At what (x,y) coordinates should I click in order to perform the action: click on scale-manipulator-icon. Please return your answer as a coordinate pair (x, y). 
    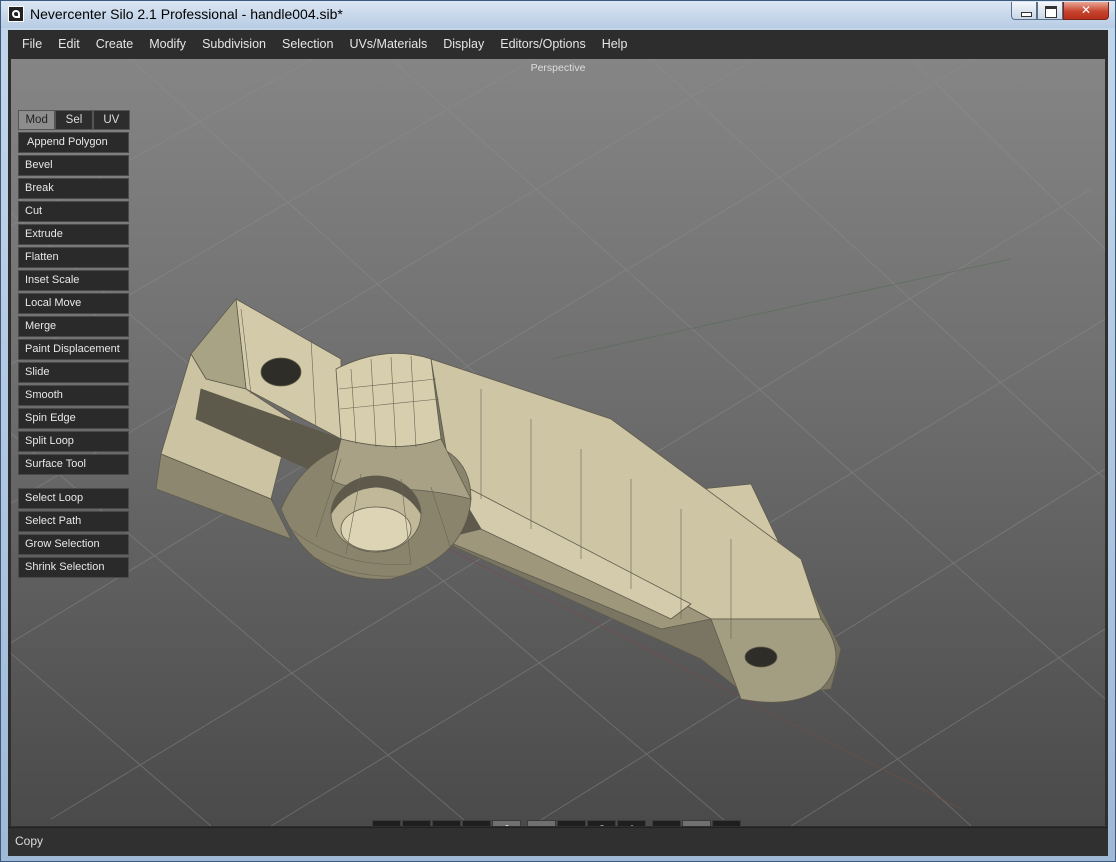
    Looking at the image, I should click on (601, 823).